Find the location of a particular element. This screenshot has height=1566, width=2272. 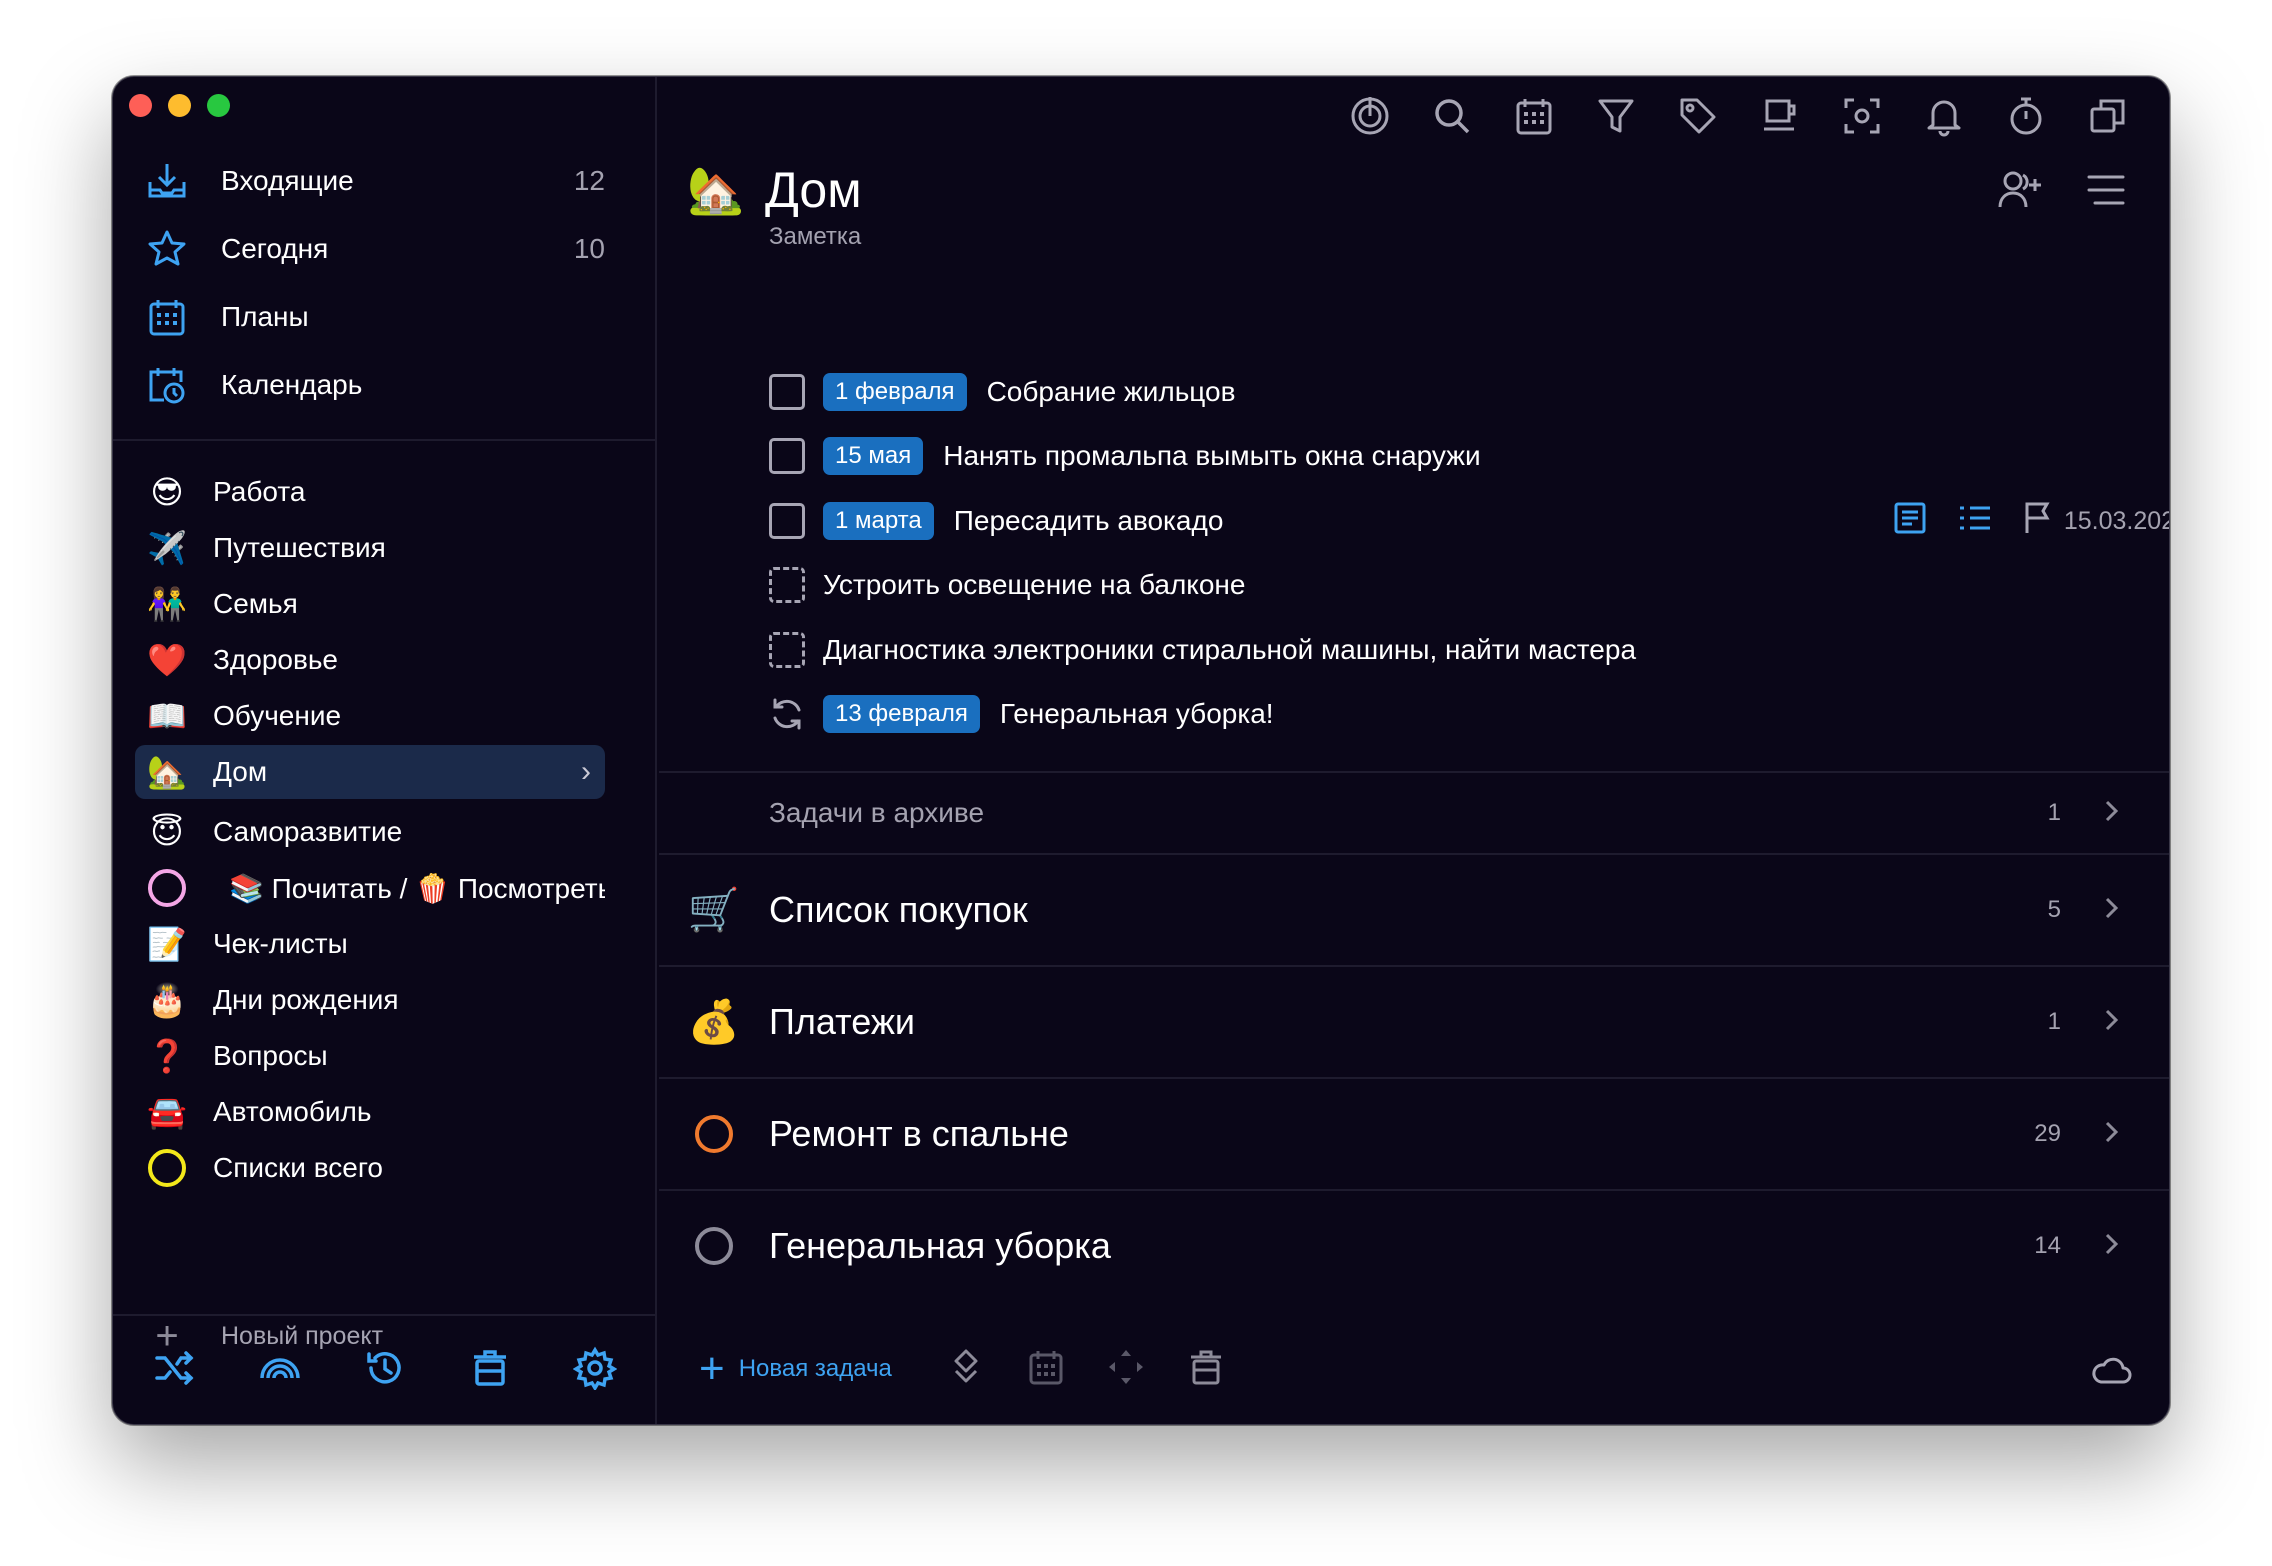

move-layers-icon is located at coordinates (966, 1369).